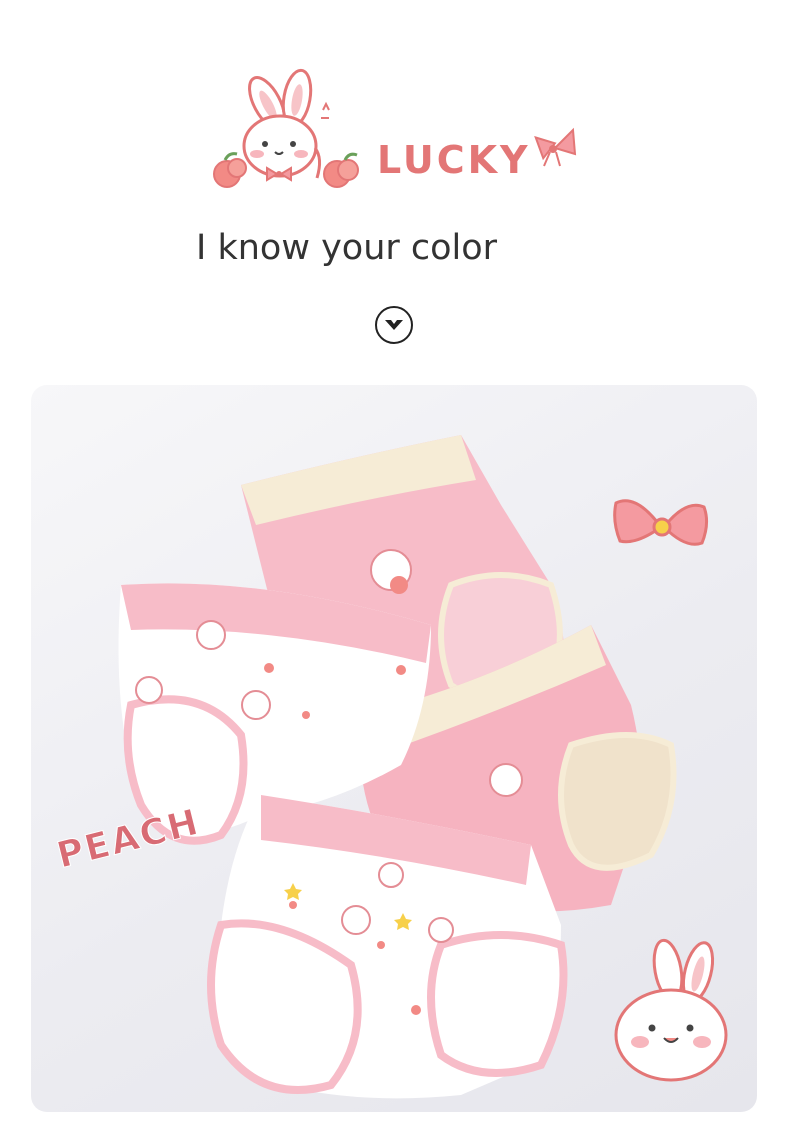  What do you see at coordinates (671, 1010) in the screenshot?
I see `bunny-head-decoration` at bounding box center [671, 1010].